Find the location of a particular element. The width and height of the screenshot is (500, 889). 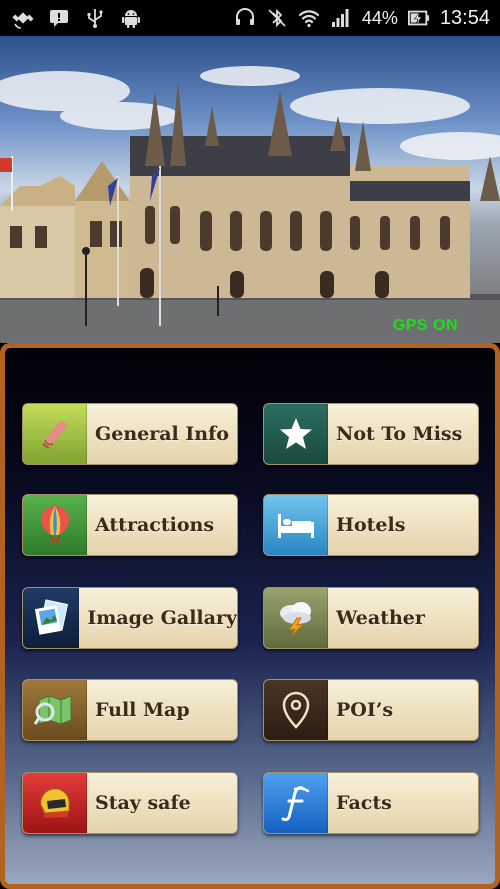

image-gallery-label: Image Gallary is located at coordinates (162, 618).